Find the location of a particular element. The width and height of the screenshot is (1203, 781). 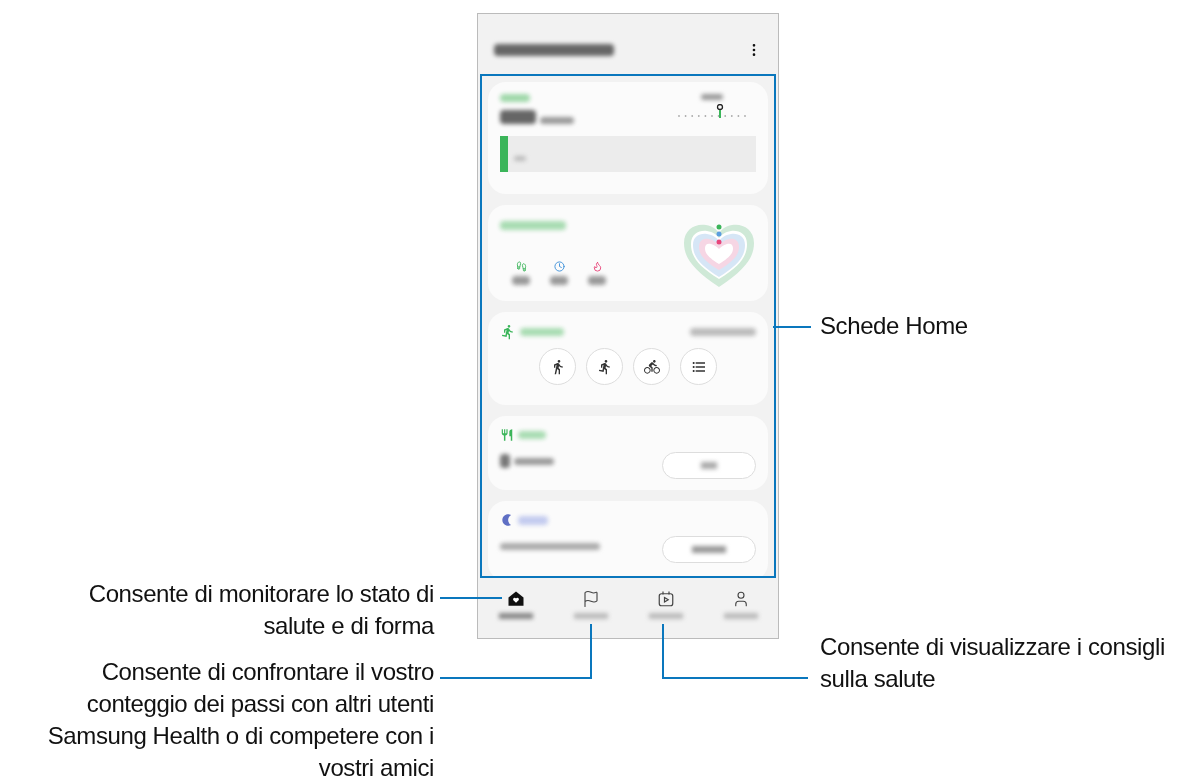

footprints-icon is located at coordinates (521, 266).